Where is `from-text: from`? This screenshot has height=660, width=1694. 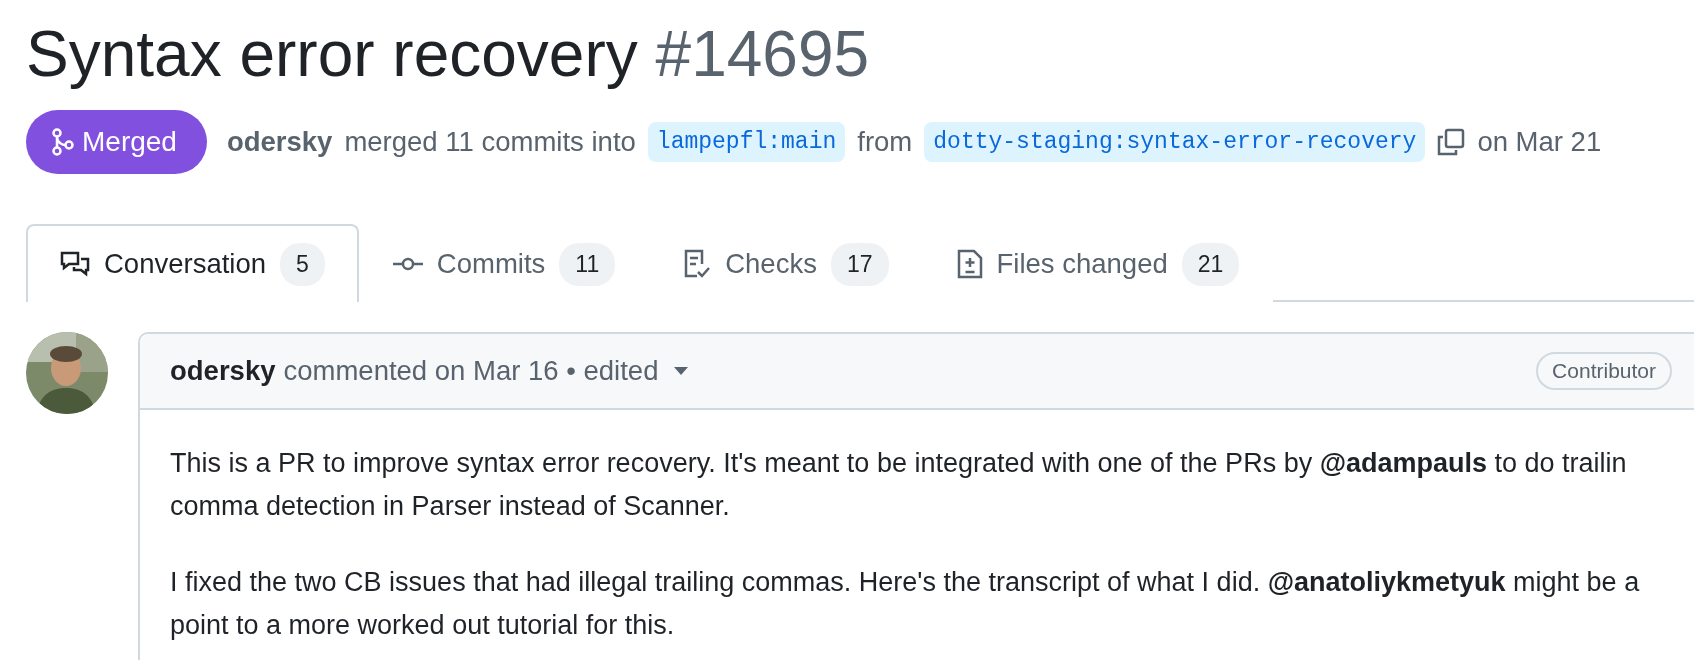
from-text: from is located at coordinates (885, 142).